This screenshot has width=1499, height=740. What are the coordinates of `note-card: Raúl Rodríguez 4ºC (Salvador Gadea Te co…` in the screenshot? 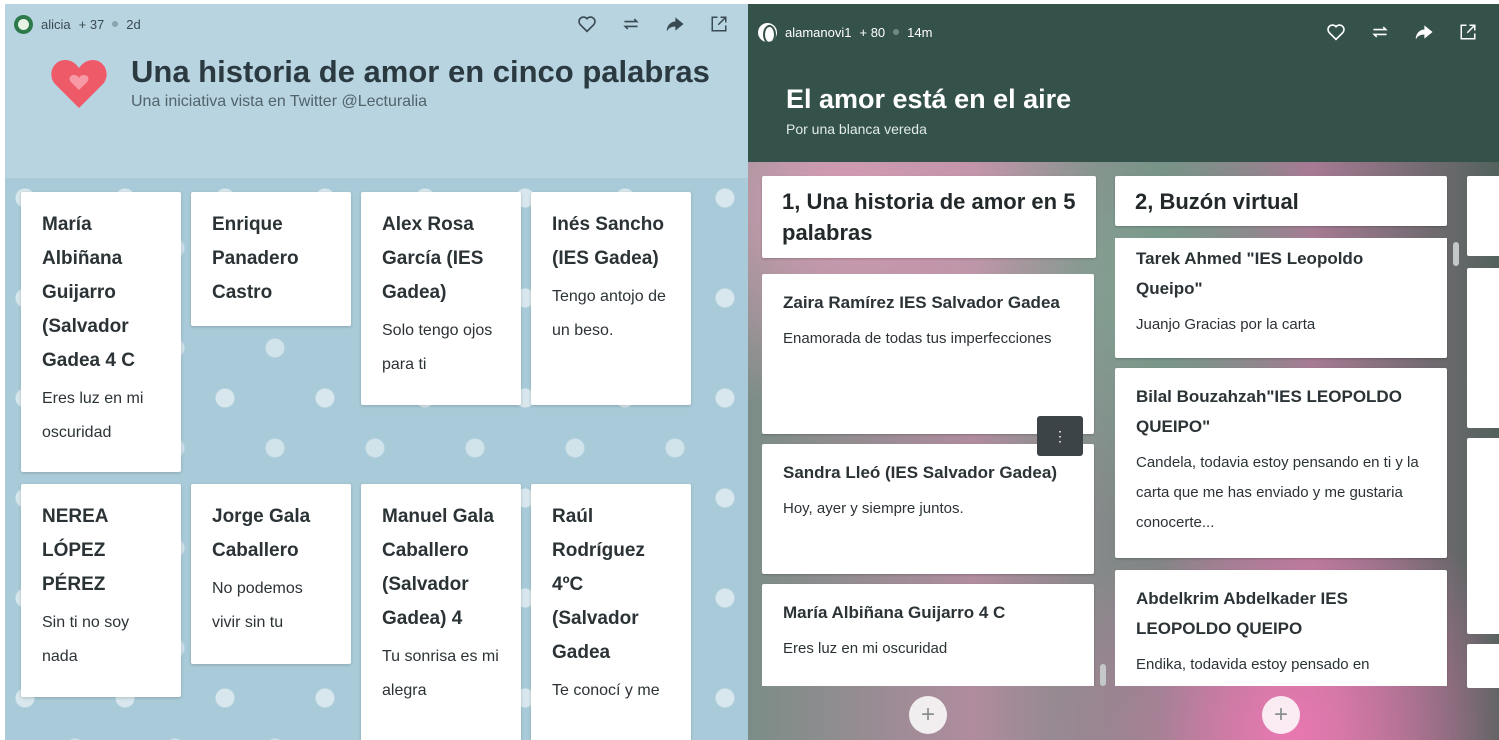 It's located at (611, 612).